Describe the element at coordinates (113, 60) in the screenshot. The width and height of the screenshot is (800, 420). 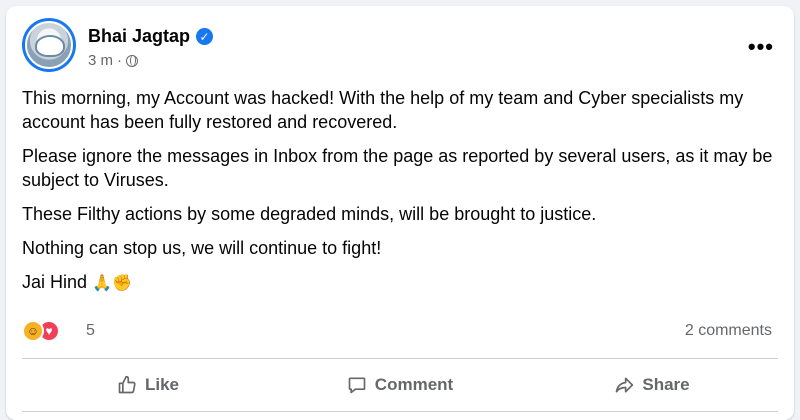
I see `post-meta: 3 m ·` at that location.